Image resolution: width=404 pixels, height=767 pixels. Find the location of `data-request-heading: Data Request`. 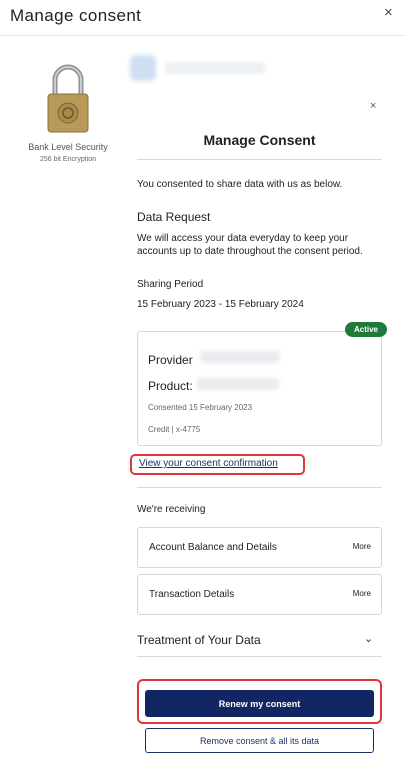

data-request-heading: Data Request is located at coordinates (174, 217).